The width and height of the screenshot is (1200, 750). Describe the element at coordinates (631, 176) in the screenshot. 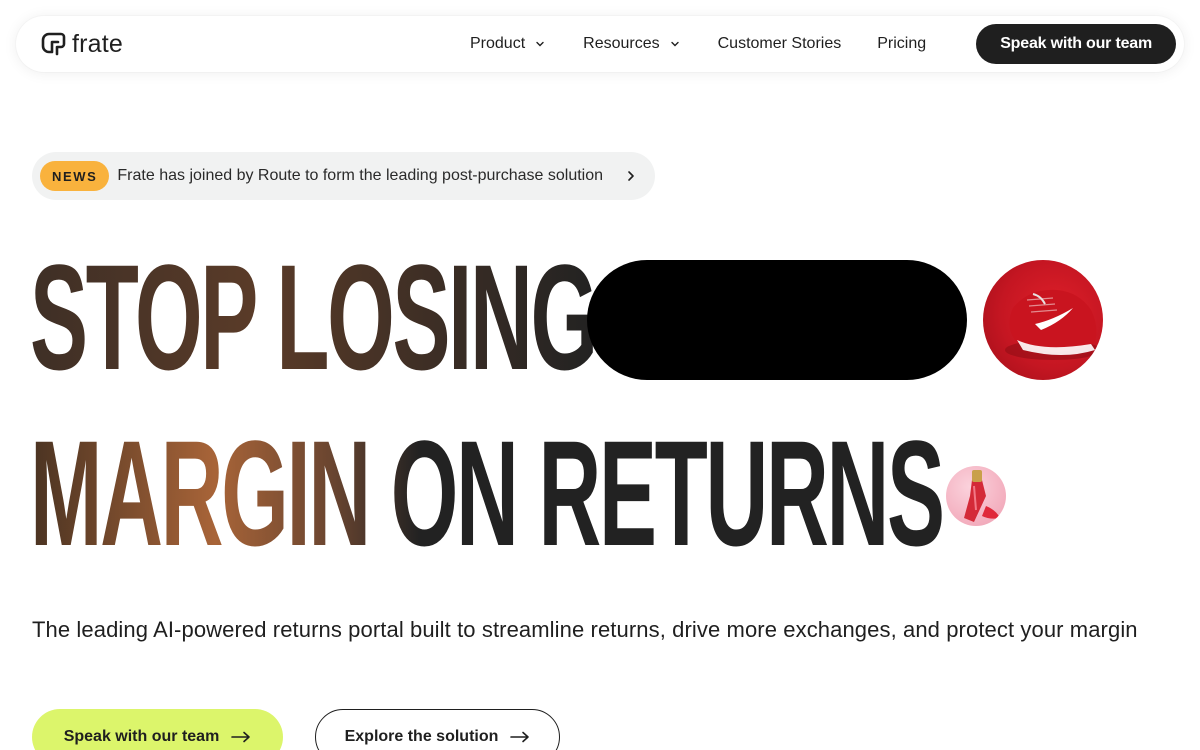

I see `chevron-right-icon` at that location.